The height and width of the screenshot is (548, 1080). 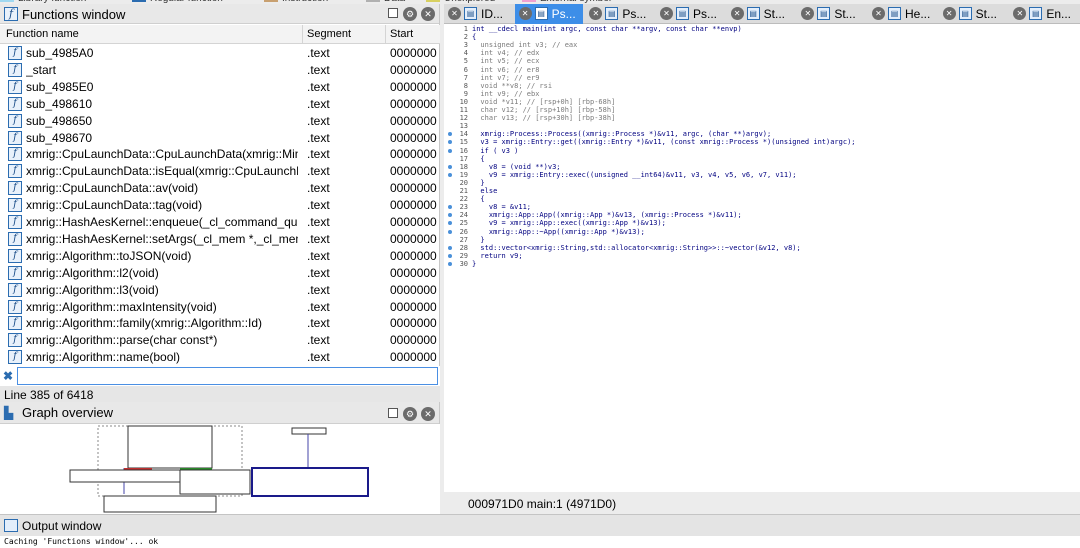 I want to click on code-line: 29 return v9;, so click(x=762, y=256).